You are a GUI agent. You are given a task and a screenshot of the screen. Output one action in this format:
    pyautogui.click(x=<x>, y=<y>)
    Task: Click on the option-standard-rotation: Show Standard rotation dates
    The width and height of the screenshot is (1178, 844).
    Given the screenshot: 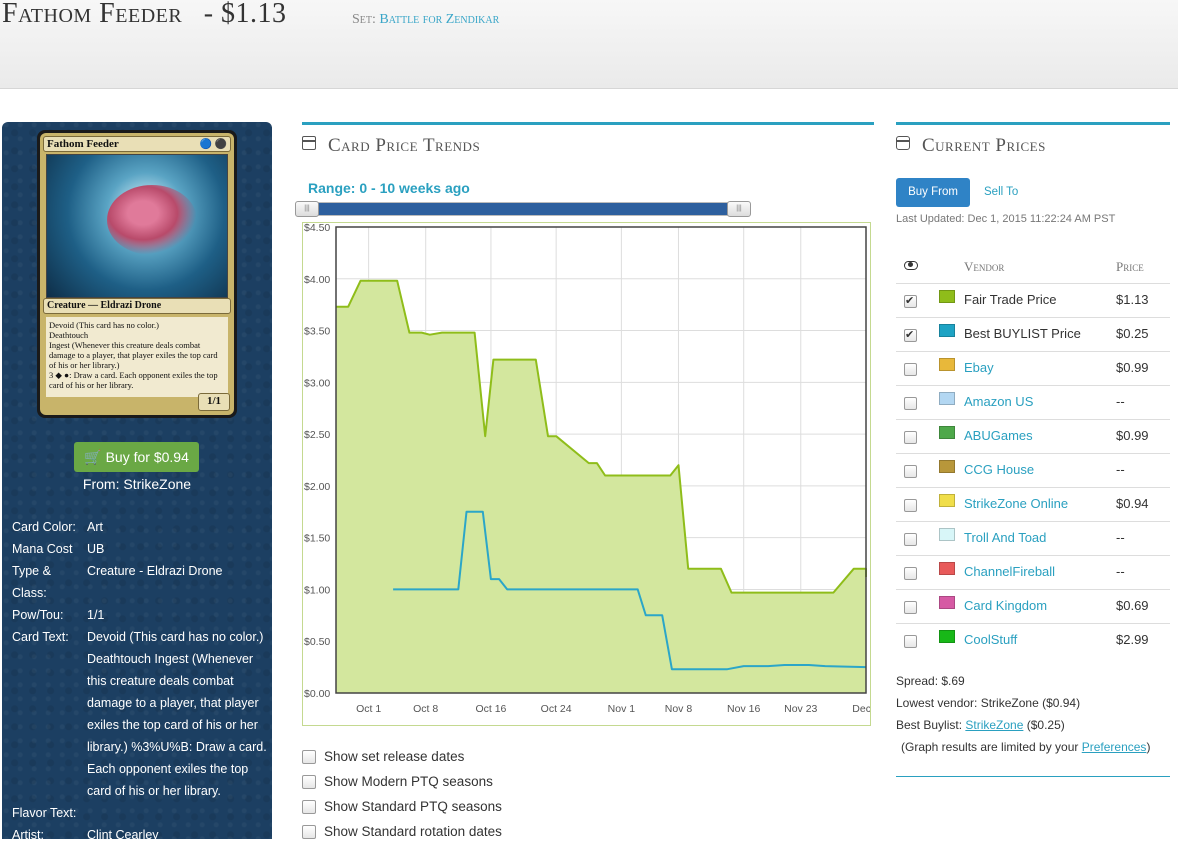 What is the action you would take?
    pyautogui.click(x=402, y=831)
    